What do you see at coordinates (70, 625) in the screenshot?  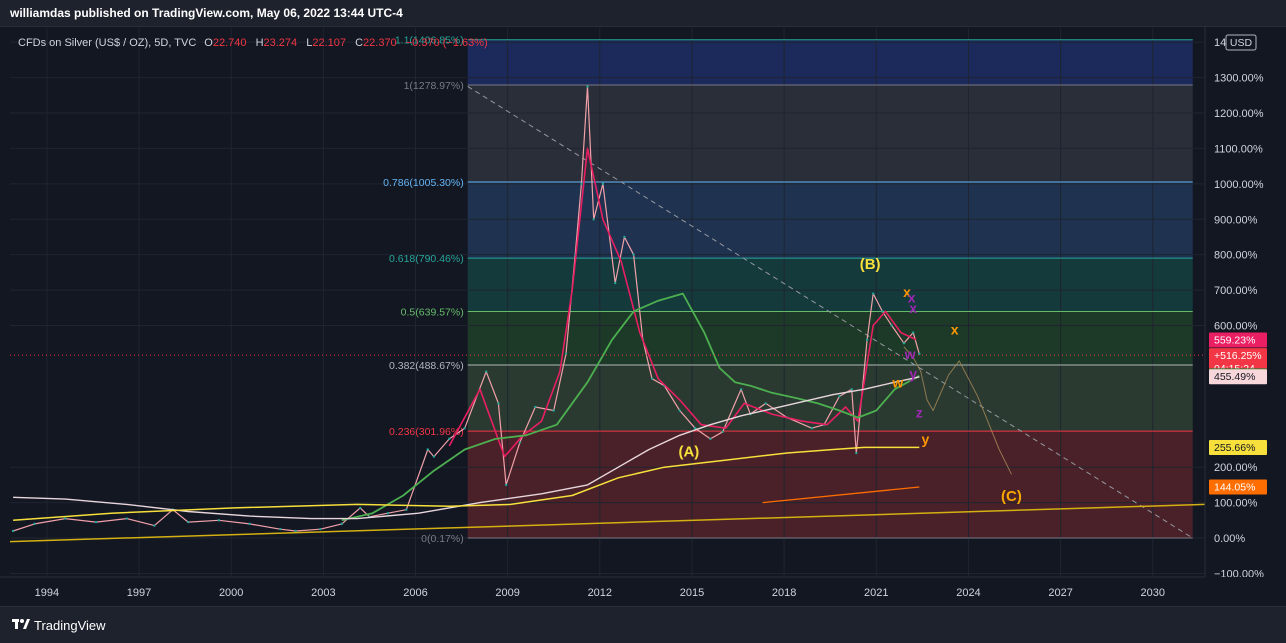 I see `tradingview-brand: TradingView` at bounding box center [70, 625].